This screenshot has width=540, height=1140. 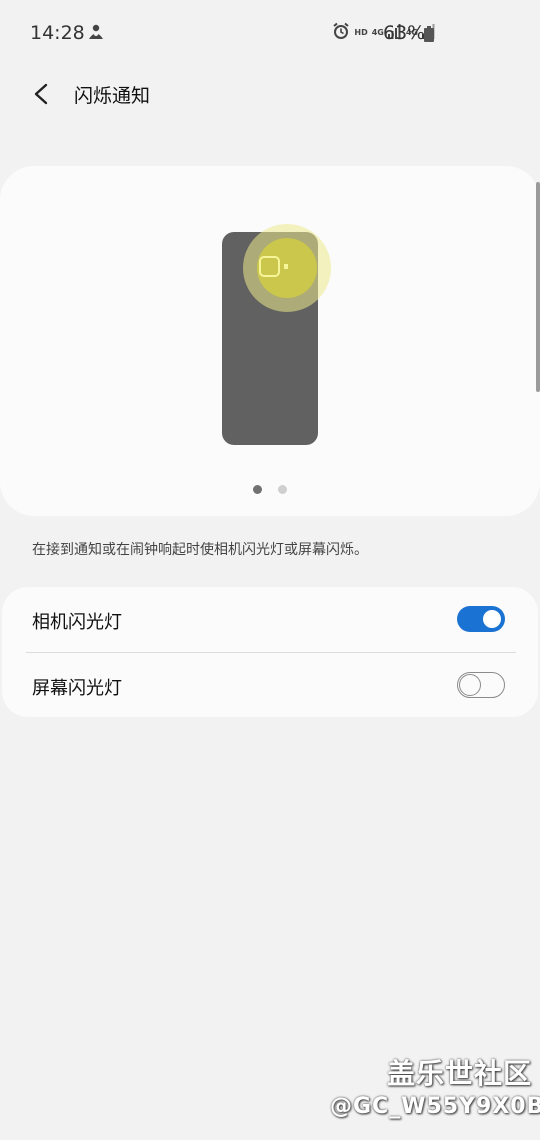 I want to click on chevron-left-icon, so click(x=41, y=94).